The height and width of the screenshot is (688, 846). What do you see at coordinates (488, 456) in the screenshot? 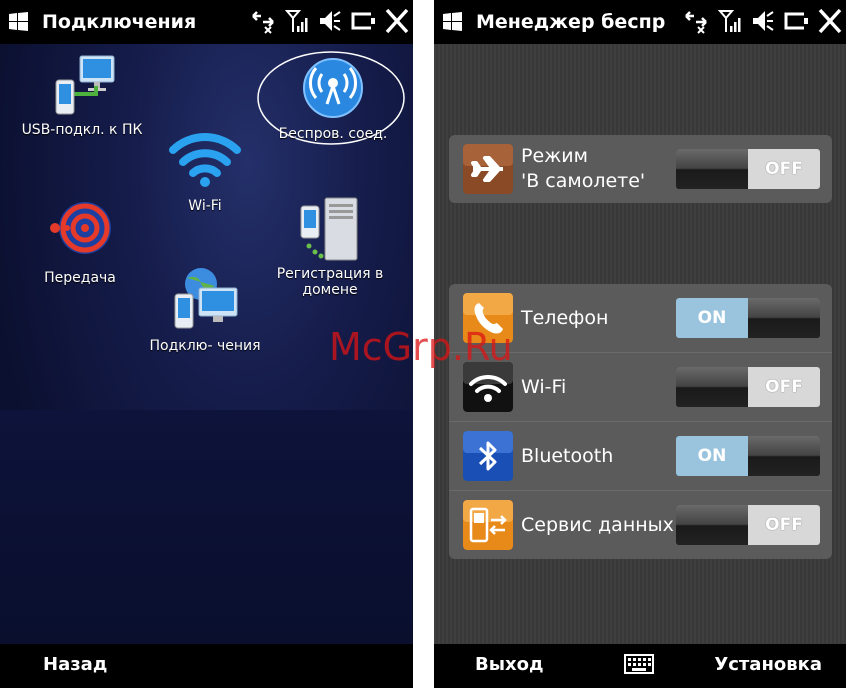
I see `bluetooth-icon` at bounding box center [488, 456].